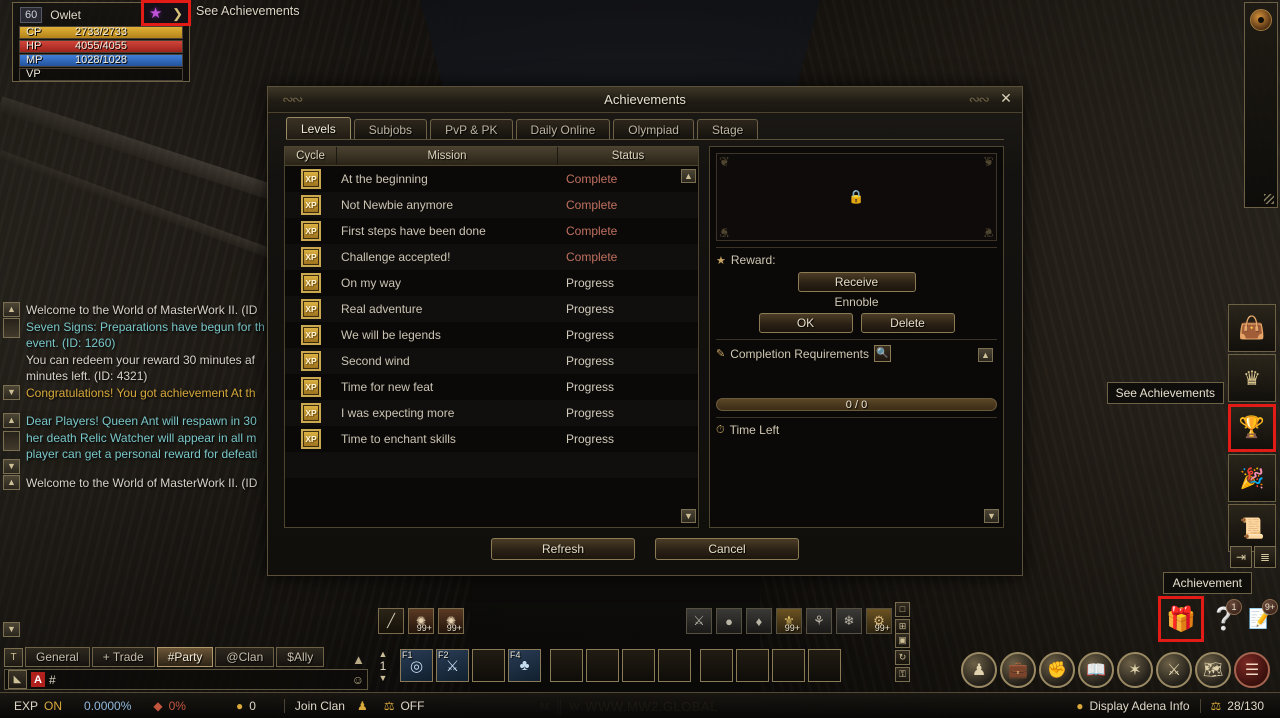  I want to click on chat-scroll-up-3: ▲, so click(11, 482).